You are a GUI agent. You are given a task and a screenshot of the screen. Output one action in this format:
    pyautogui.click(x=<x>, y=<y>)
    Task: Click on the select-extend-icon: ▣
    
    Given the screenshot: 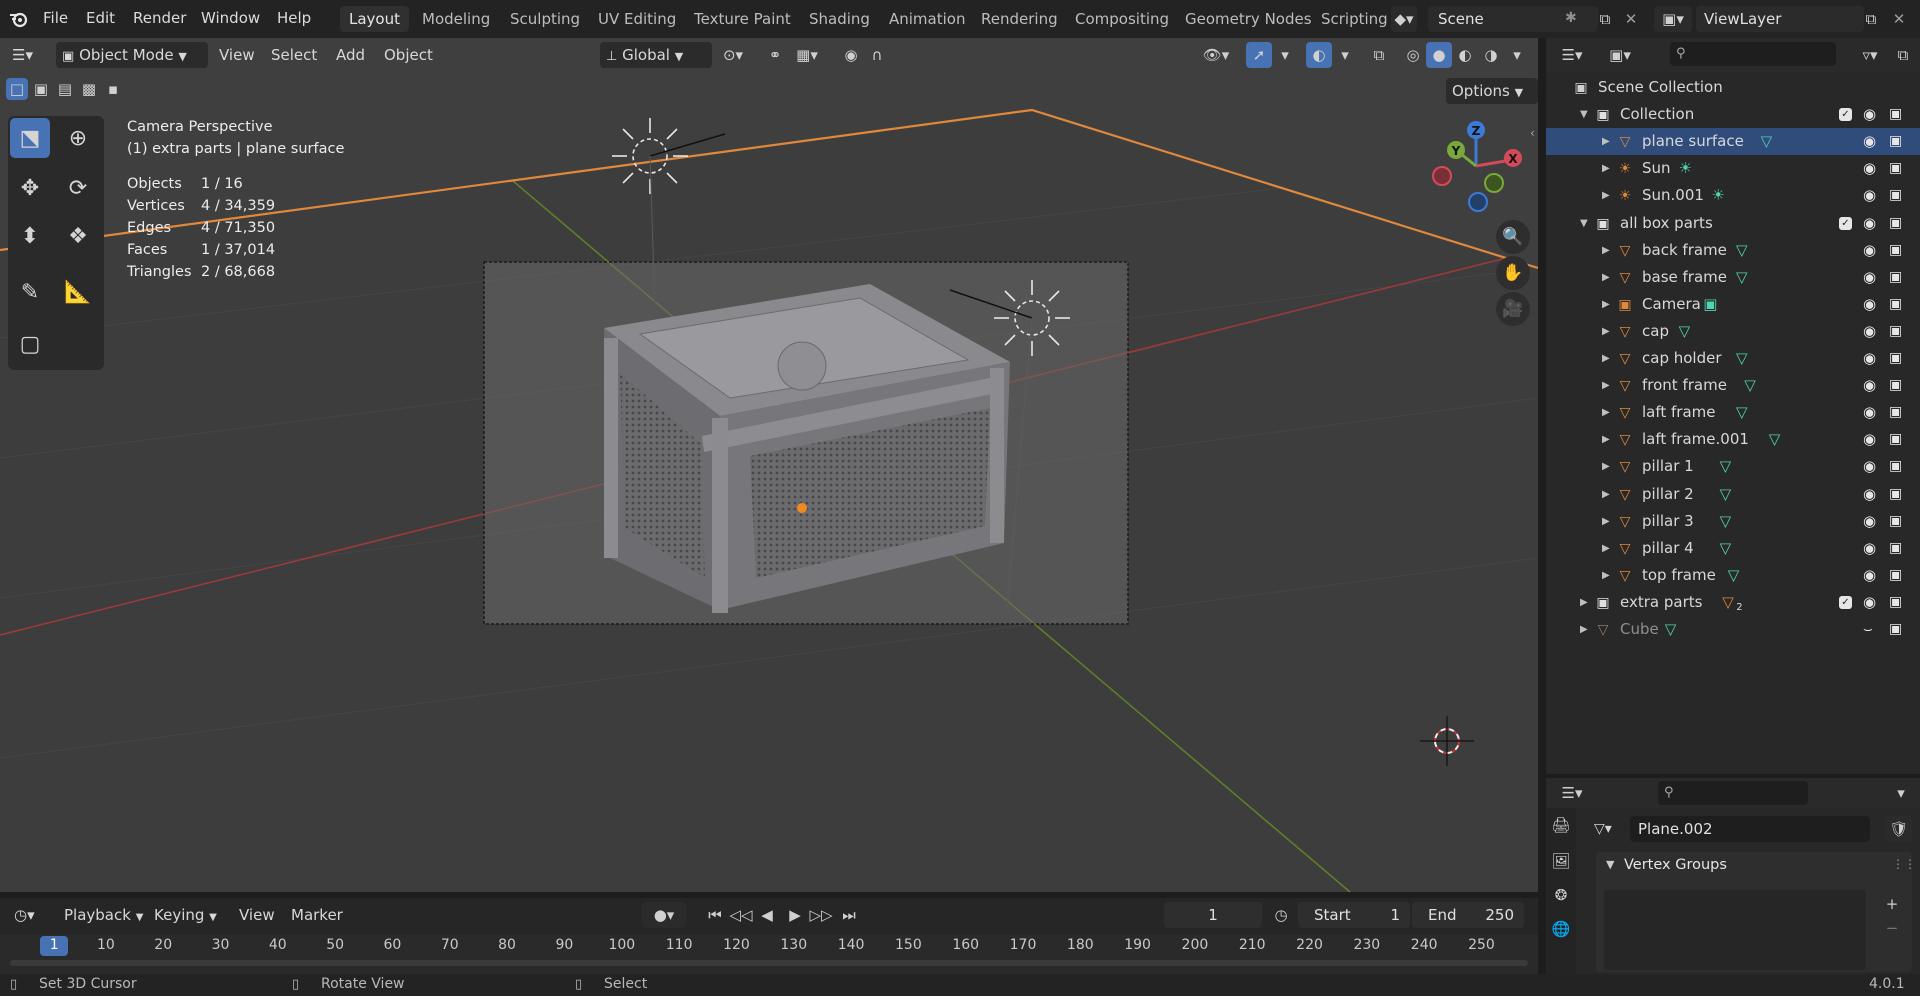 What is the action you would take?
    pyautogui.click(x=41, y=89)
    